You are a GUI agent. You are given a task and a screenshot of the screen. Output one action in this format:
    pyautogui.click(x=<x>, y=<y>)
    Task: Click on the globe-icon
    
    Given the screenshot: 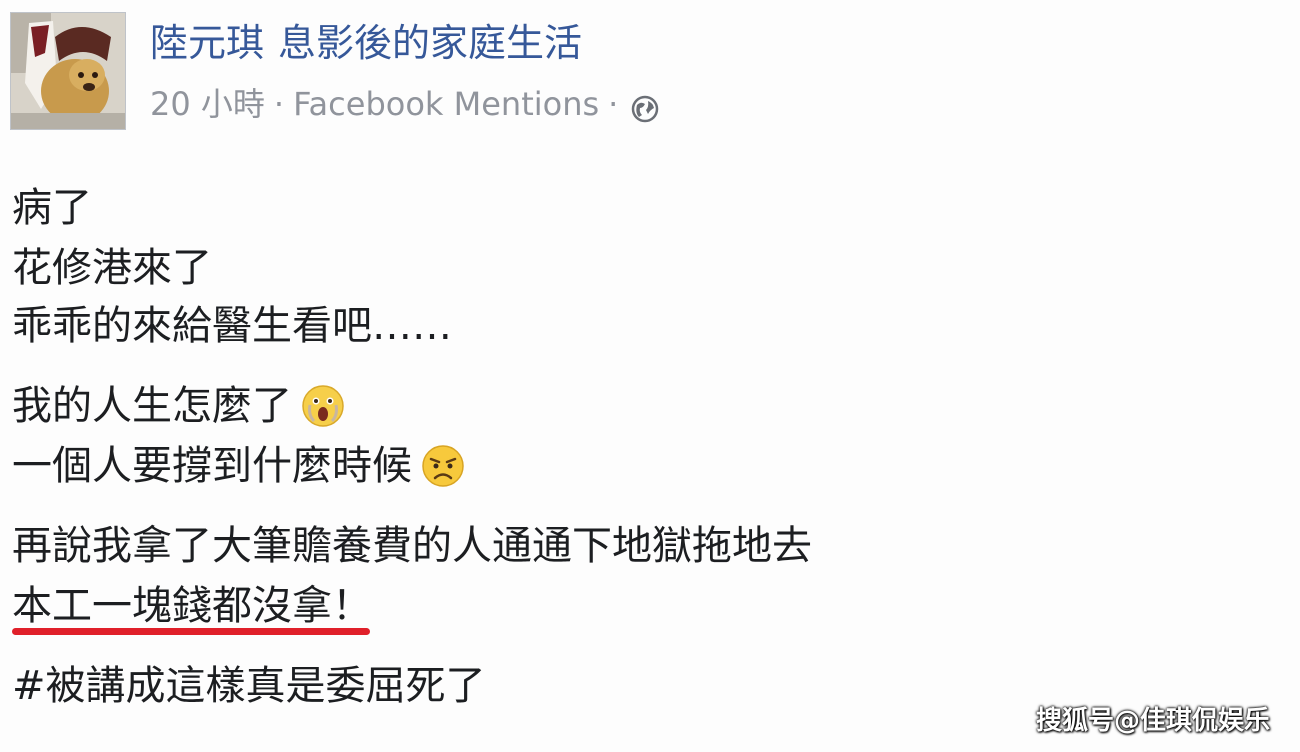 What is the action you would take?
    pyautogui.click(x=645, y=106)
    